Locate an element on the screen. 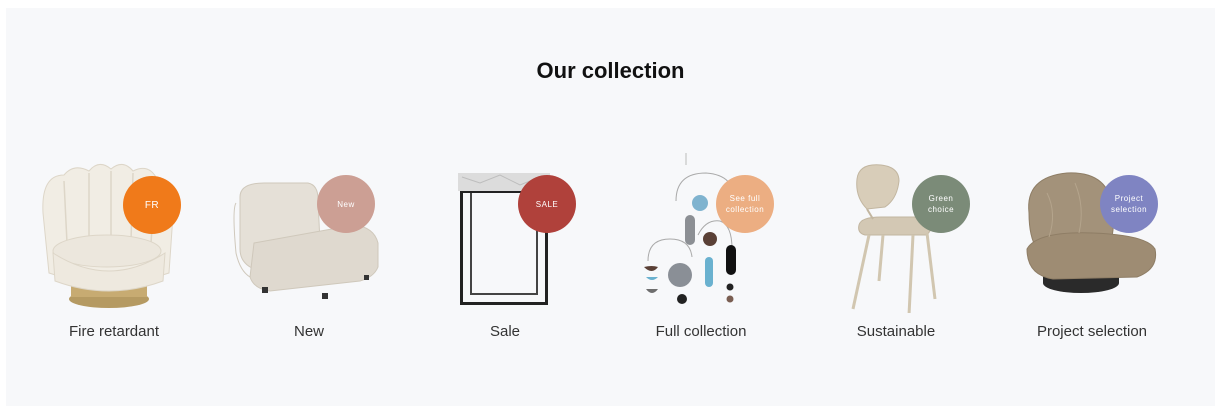 Image resolution: width=1215 pixels, height=409 pixels. badge-fr: FR is located at coordinates (152, 205).